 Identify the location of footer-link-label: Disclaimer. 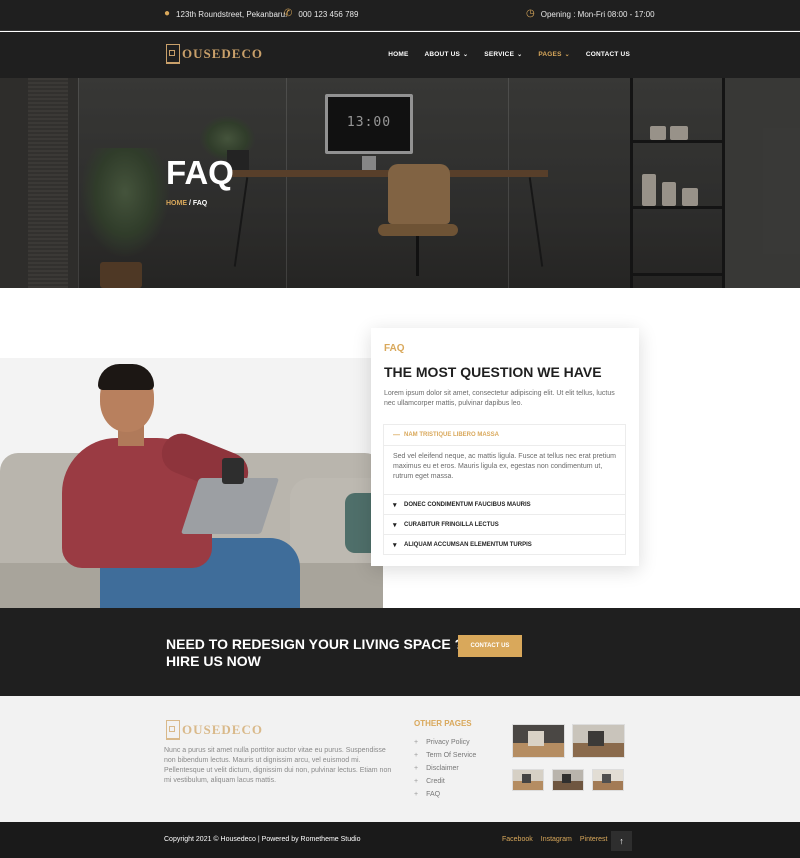
(442, 768).